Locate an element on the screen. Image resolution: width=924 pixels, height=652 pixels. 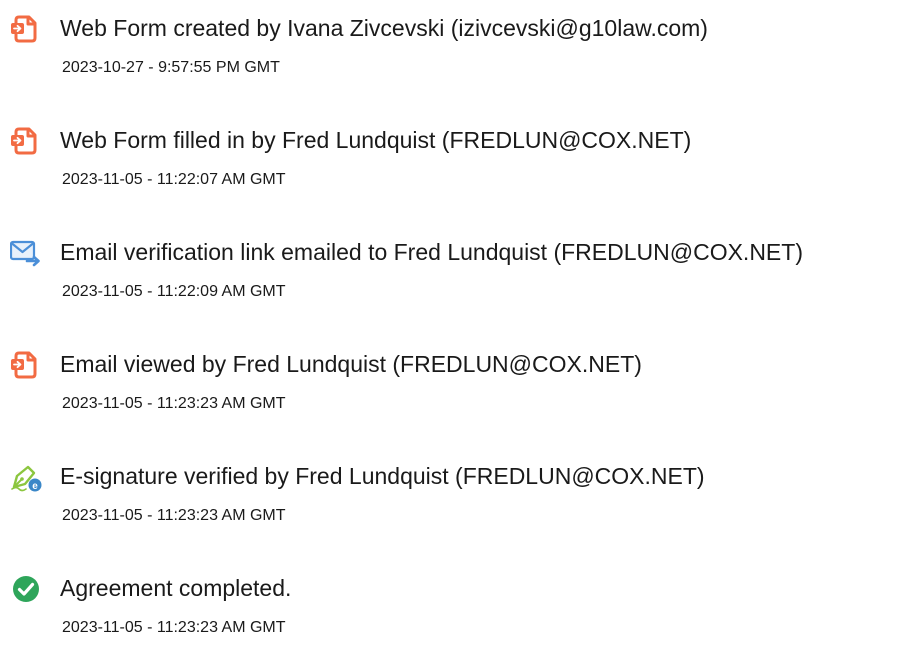
email-send-icon is located at coordinates (26, 253).